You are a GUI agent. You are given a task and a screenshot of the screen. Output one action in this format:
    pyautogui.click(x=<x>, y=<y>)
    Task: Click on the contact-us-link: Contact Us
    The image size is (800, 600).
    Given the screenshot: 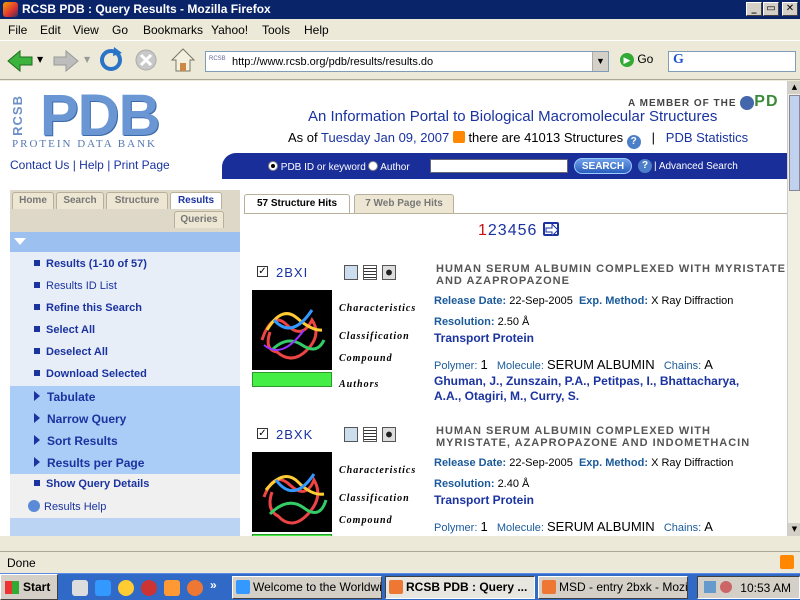 What is the action you would take?
    pyautogui.click(x=39, y=165)
    